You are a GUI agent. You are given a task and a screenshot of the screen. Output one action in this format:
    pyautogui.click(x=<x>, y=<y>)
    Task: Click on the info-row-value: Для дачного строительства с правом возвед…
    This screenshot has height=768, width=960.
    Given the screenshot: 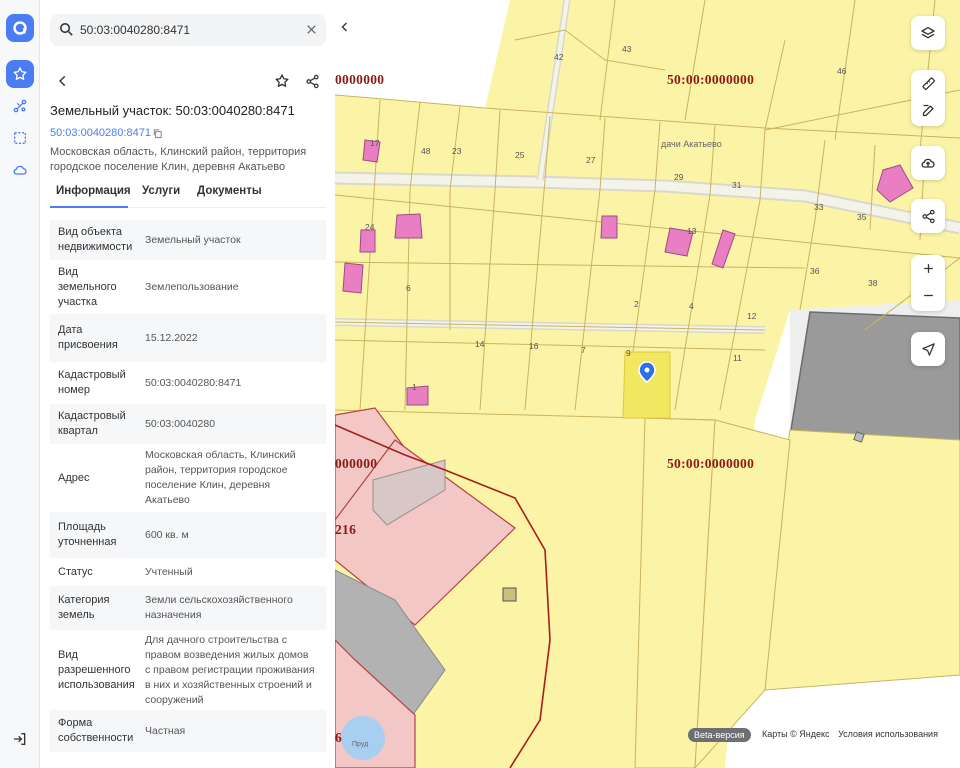 What is the action you would take?
    pyautogui.click(x=230, y=670)
    